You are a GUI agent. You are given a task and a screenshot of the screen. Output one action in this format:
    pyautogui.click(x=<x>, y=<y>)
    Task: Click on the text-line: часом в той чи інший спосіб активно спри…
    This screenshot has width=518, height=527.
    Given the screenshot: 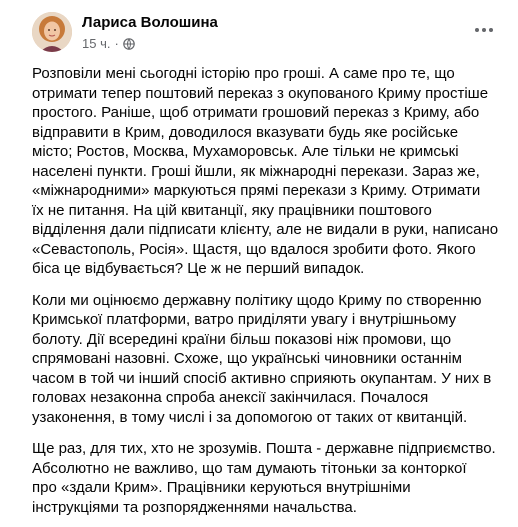 What is the action you would take?
    pyautogui.click(x=262, y=378)
    